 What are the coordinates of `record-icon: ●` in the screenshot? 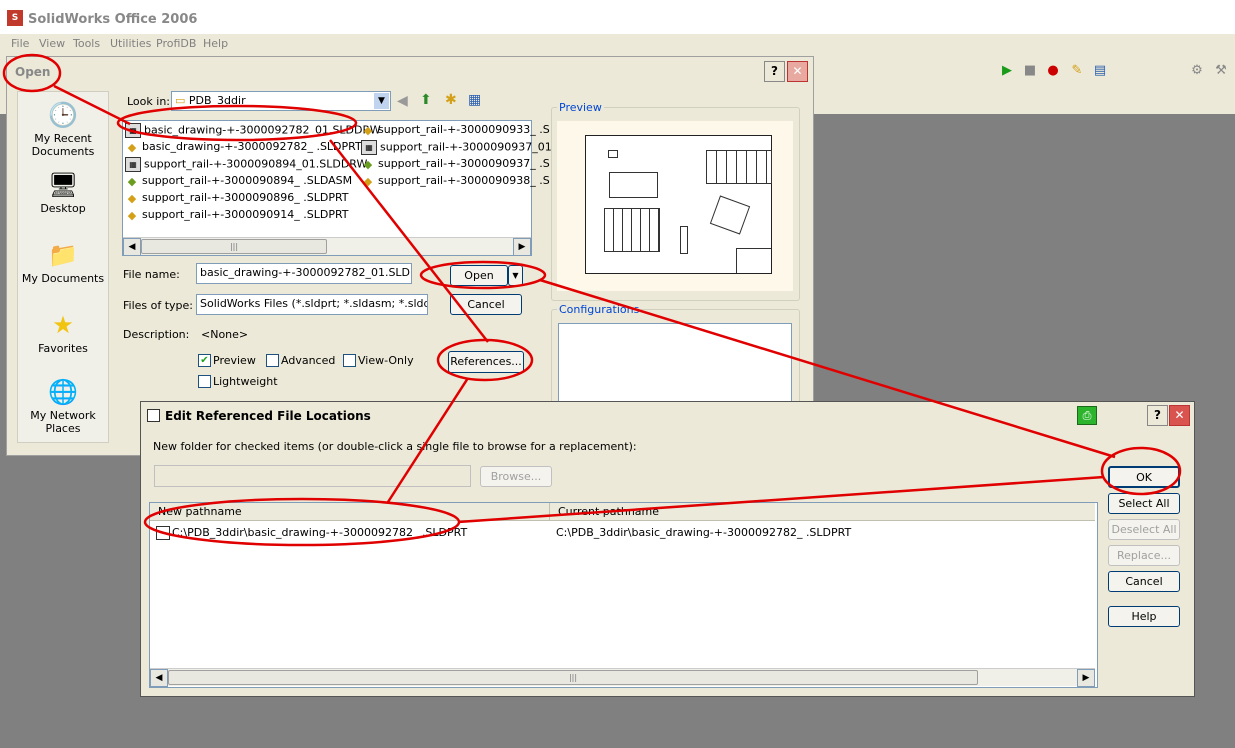 It's located at (1053, 71).